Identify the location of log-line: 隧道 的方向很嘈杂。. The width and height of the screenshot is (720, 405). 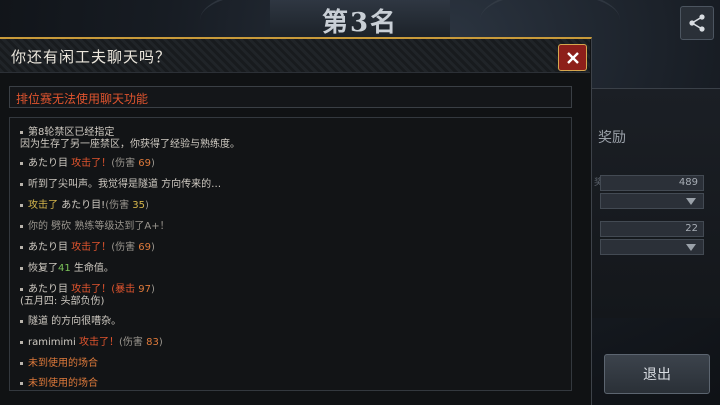
(70, 322).